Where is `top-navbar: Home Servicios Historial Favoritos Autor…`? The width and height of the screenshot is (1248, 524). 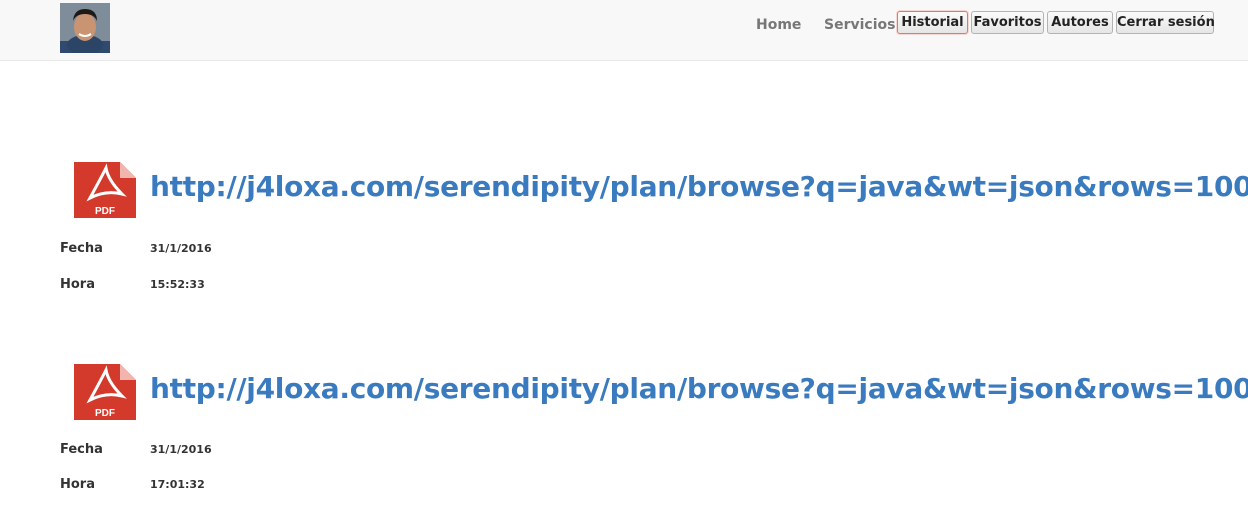
top-navbar: Home Servicios Historial Favoritos Autor… is located at coordinates (624, 30).